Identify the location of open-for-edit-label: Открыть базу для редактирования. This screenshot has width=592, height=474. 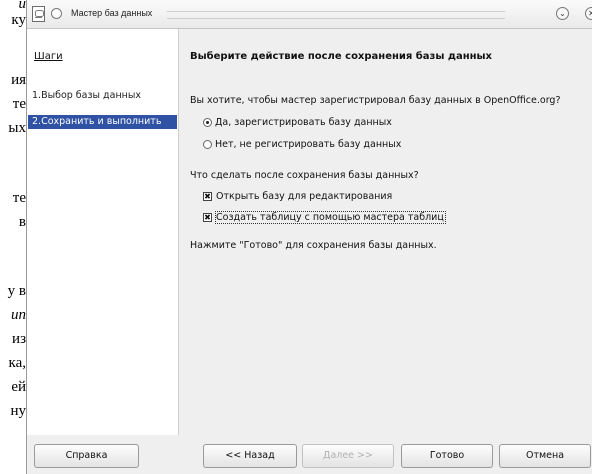
(304, 196).